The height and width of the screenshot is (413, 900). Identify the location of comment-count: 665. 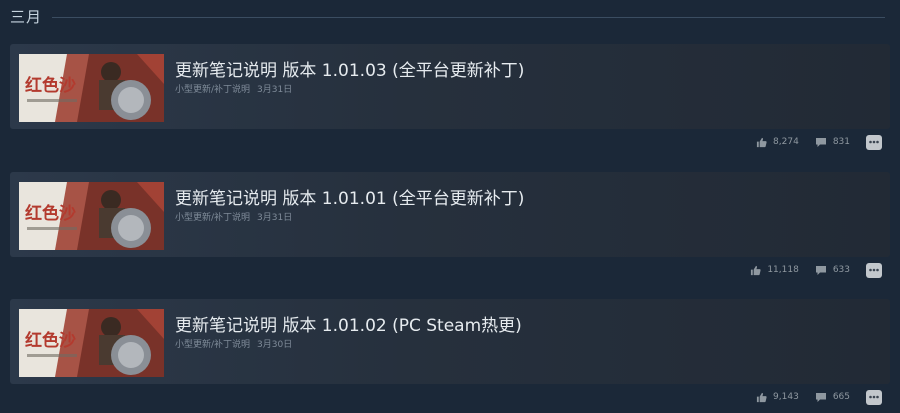
(832, 397).